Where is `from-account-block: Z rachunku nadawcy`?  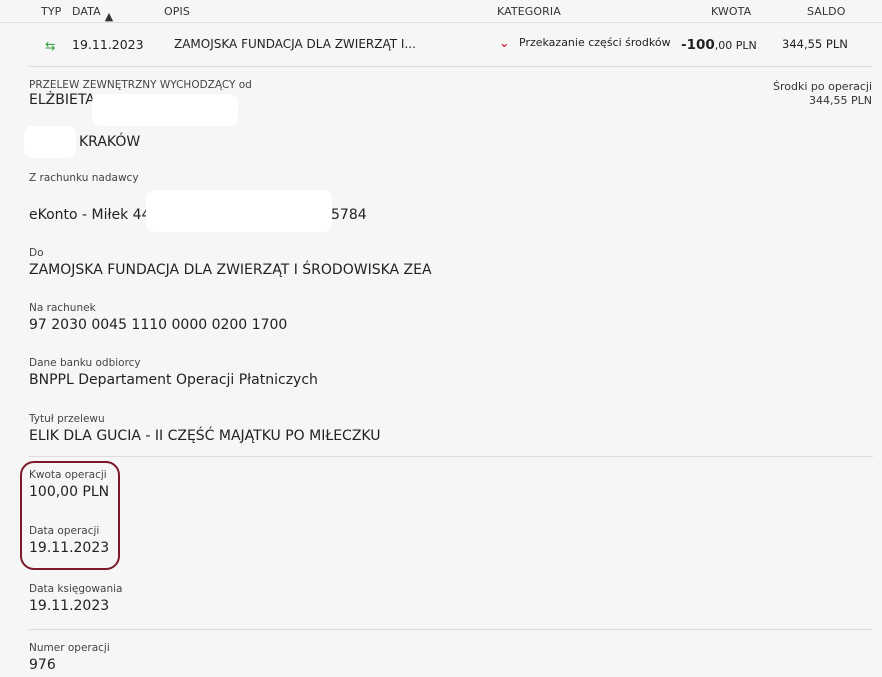
from-account-block: Z rachunku nadawcy is located at coordinates (84, 178).